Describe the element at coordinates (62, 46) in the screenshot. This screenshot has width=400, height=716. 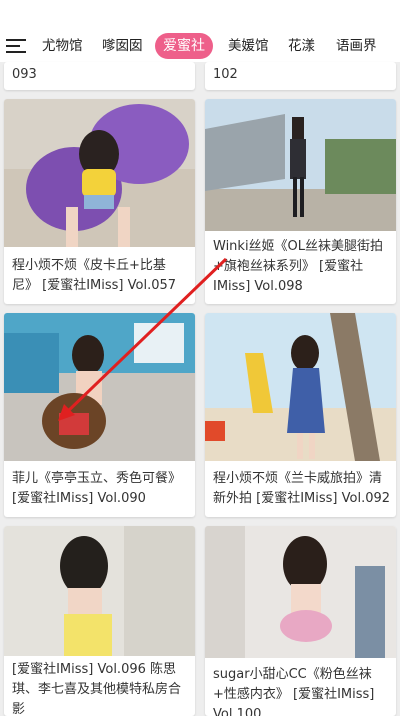
I see `tab-youwuguan: 尤物馆` at that location.